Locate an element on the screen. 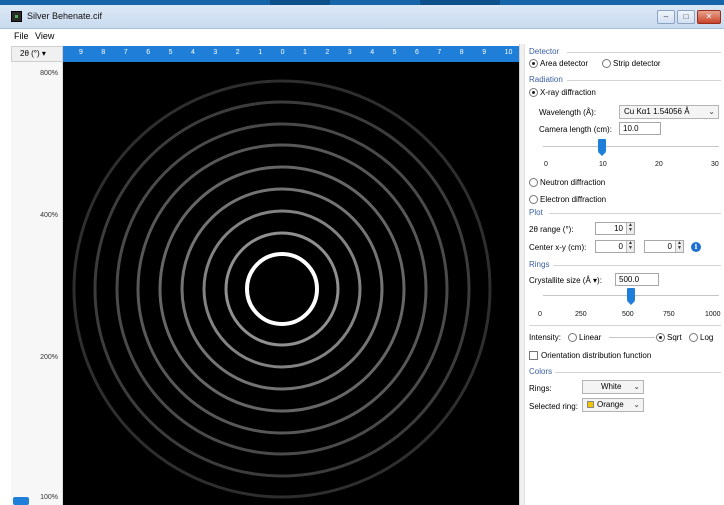 This screenshot has width=724, height=505. range-spinbox: 10 ▲ ▼ is located at coordinates (615, 228).